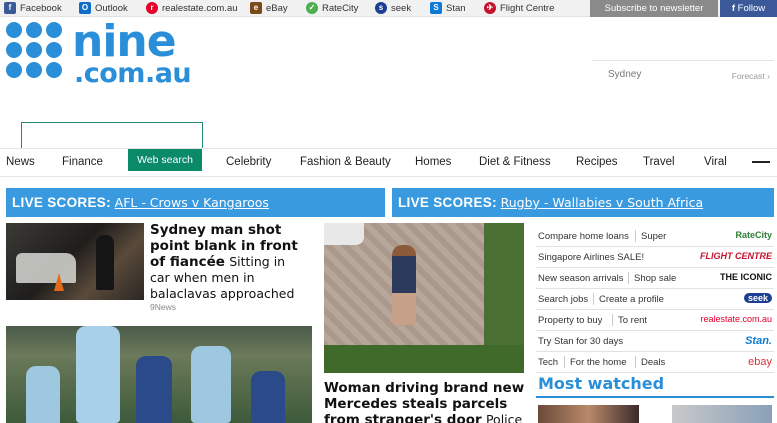 This screenshot has height=423, width=777. Describe the element at coordinates (602, 202) in the screenshot. I see `live-score-link: Rugby - Wallabies v South Africa` at that location.